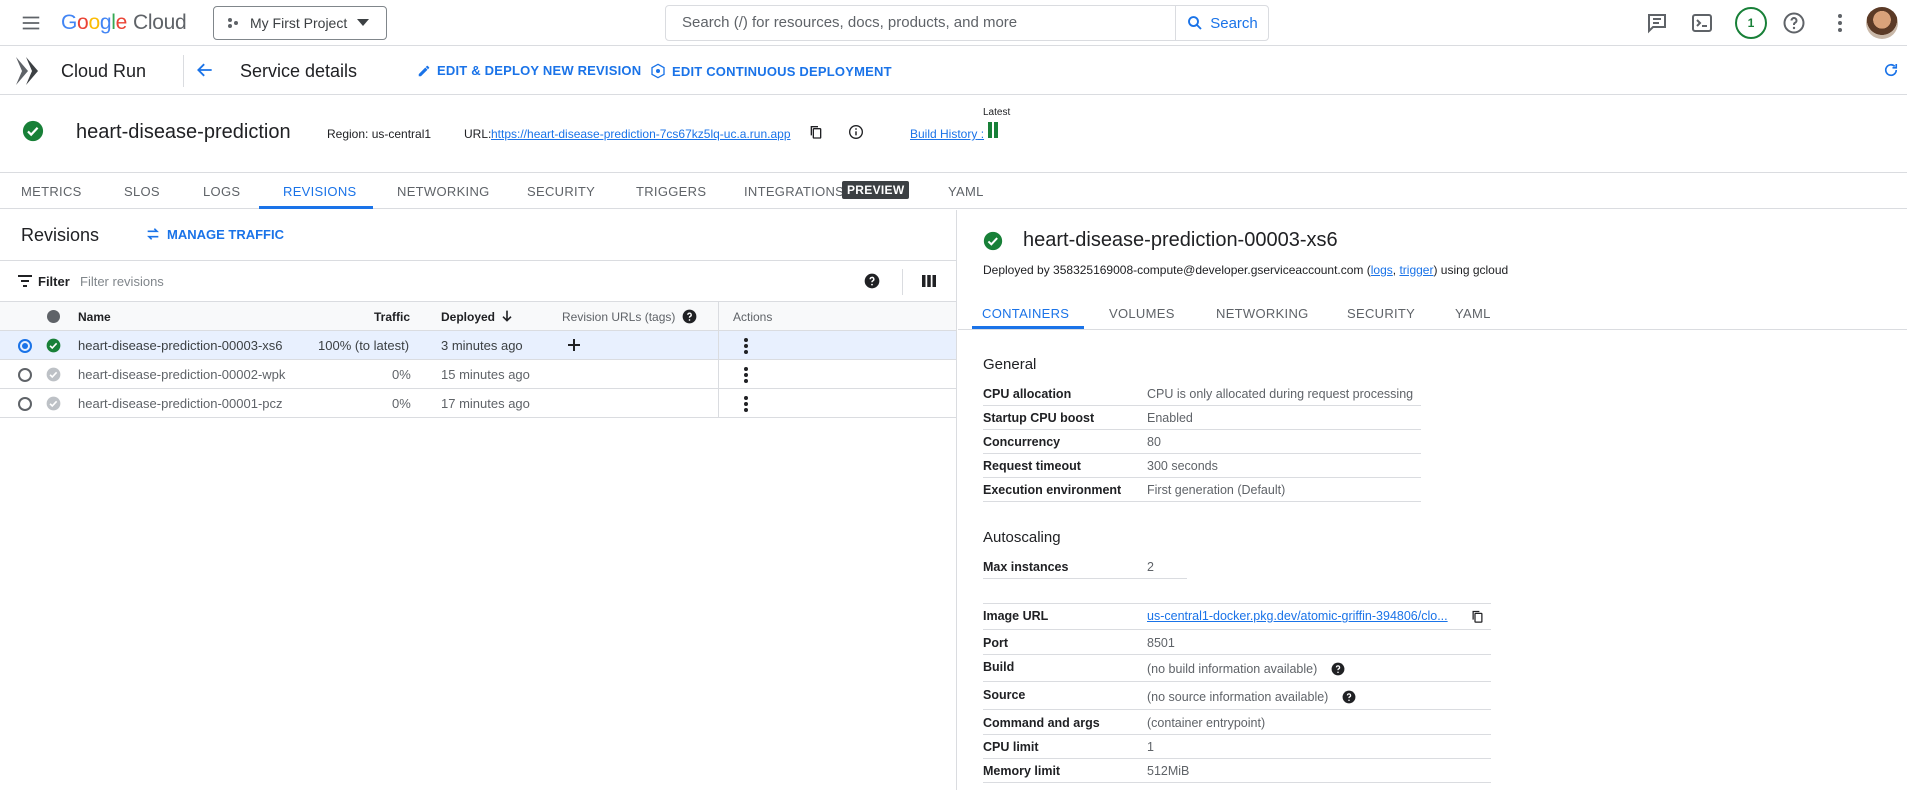 Image resolution: width=1907 pixels, height=790 pixels. I want to click on status-ok-icon, so click(993, 241).